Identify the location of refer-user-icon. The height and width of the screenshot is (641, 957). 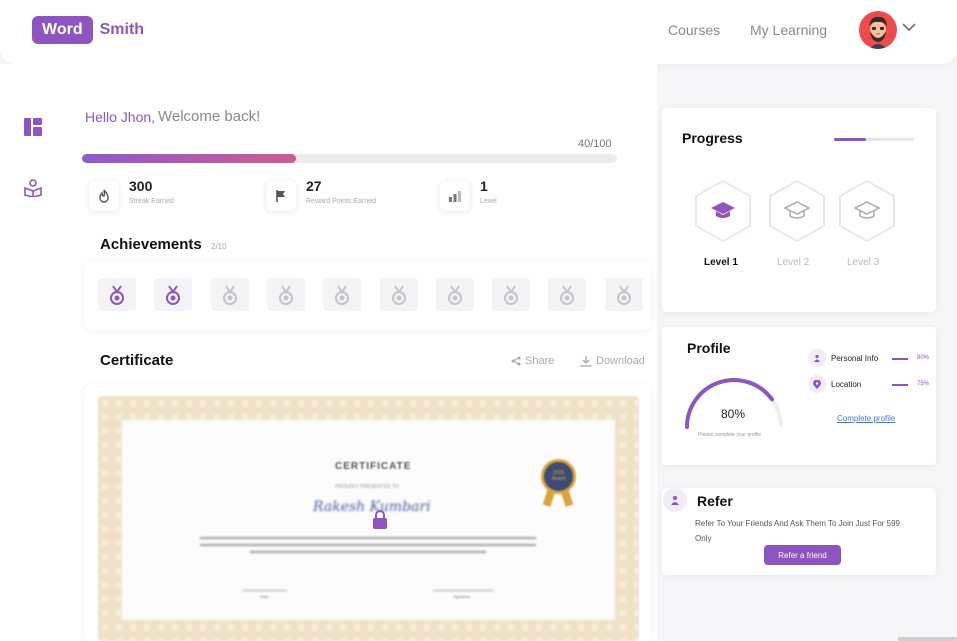
(675, 500).